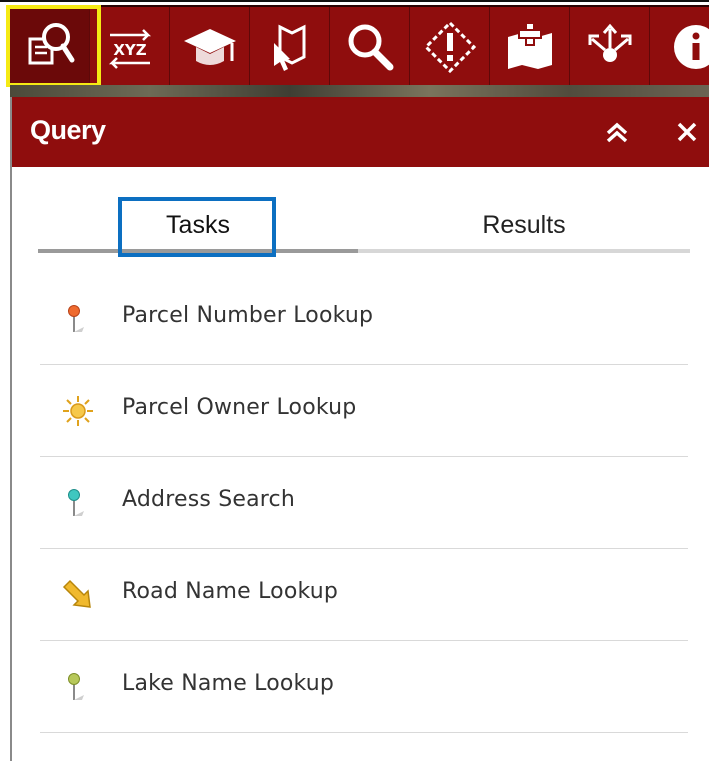 The height and width of the screenshot is (761, 709). I want to click on task-label: Parcel Number Lookup, so click(248, 315).